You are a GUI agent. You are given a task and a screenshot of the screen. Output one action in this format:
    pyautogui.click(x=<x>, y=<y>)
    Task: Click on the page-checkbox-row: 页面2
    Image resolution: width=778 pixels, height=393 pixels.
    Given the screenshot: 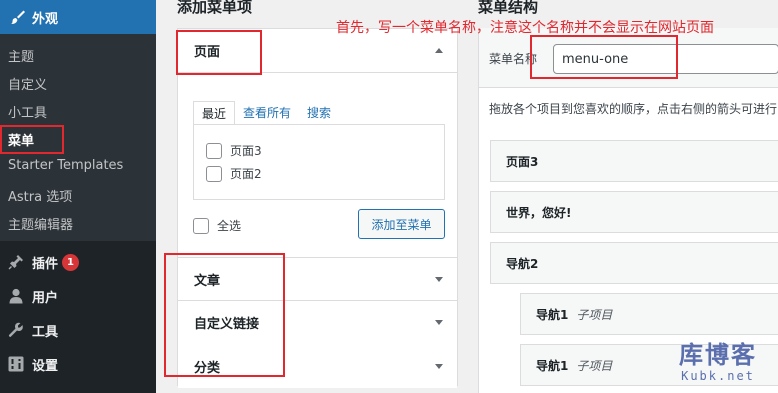 What is the action you would take?
    pyautogui.click(x=234, y=173)
    